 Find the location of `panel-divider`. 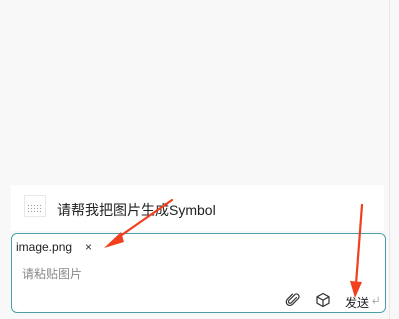

panel-divider is located at coordinates (389, 159).